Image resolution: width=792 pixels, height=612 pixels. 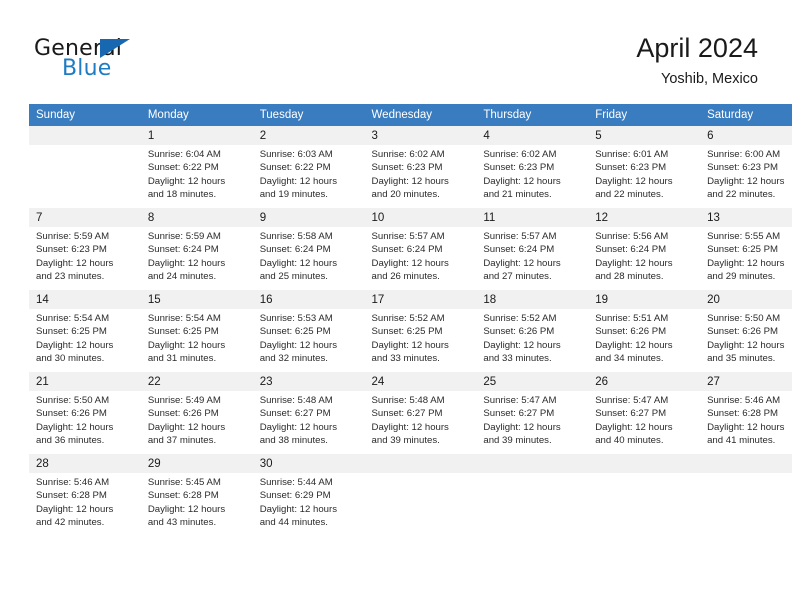 I want to click on weekday-header-sunday: Sunday, so click(x=85, y=115).